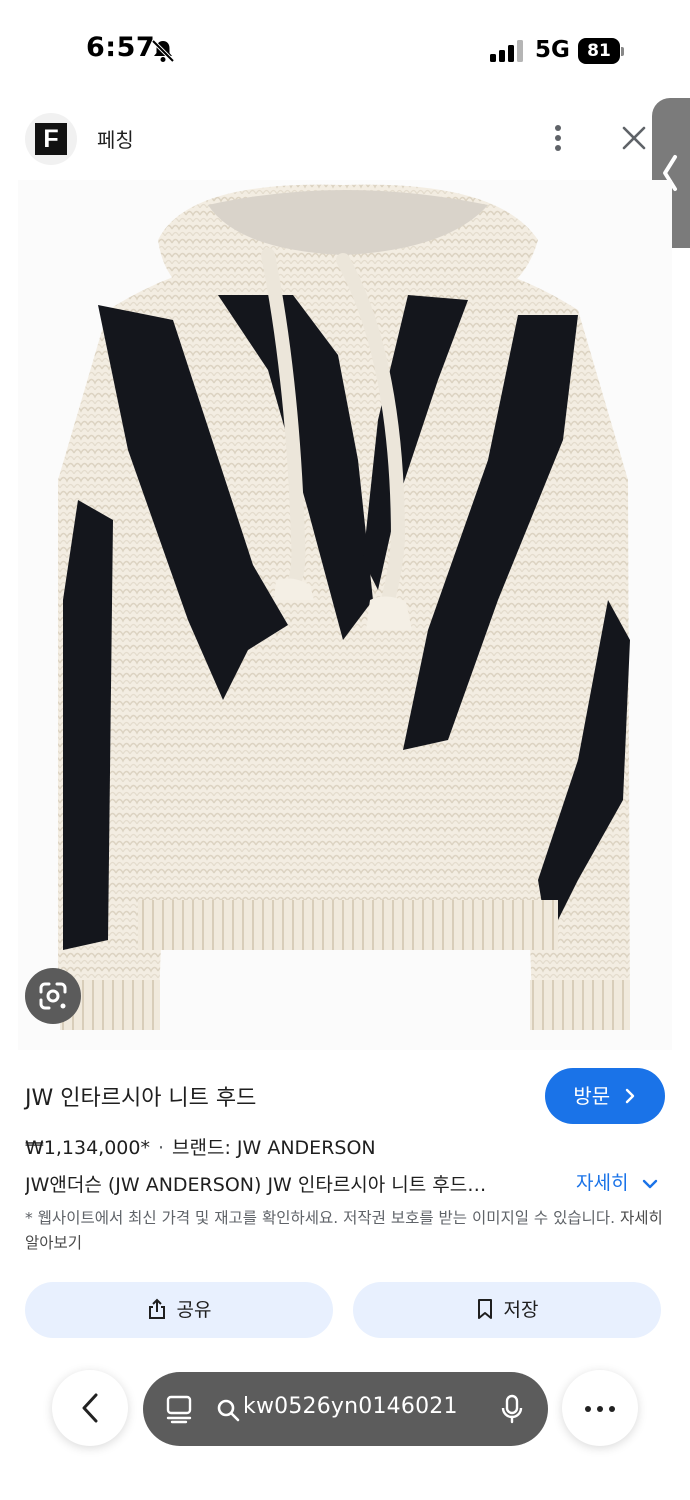 Image resolution: width=690 pixels, height=1500 pixels. Describe the element at coordinates (634, 138) in the screenshot. I see `close-icon` at that location.